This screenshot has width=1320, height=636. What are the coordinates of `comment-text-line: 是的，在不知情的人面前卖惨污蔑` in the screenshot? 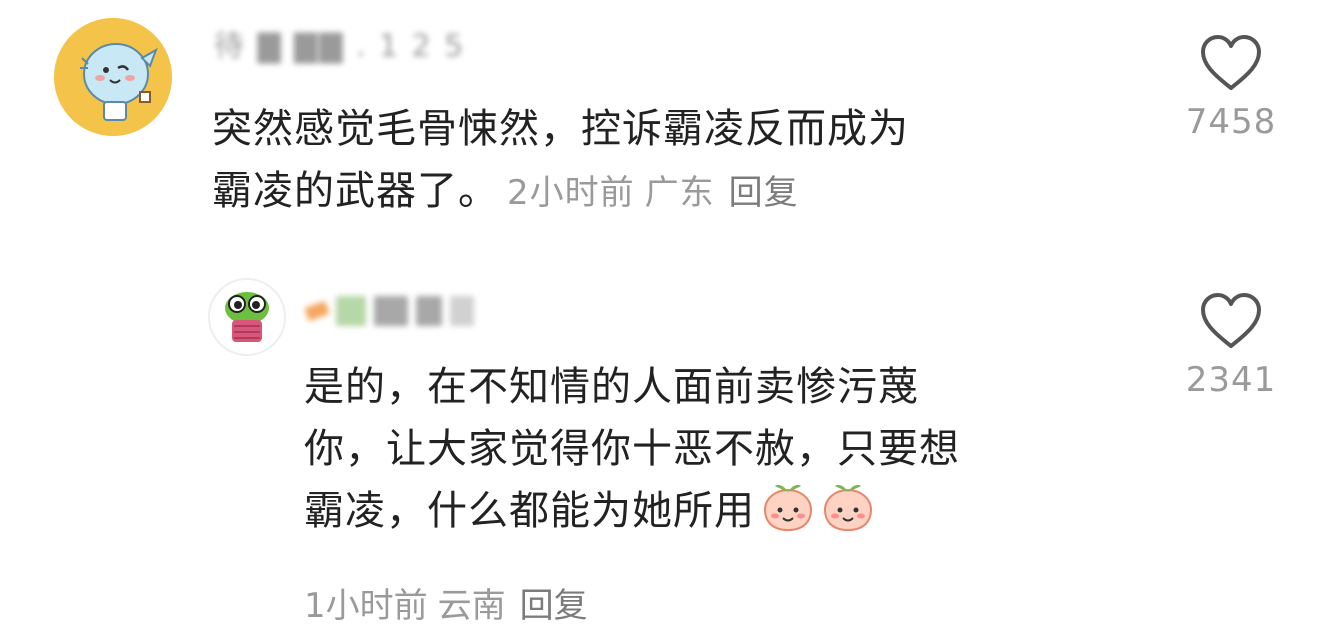 It's located at (611, 387).